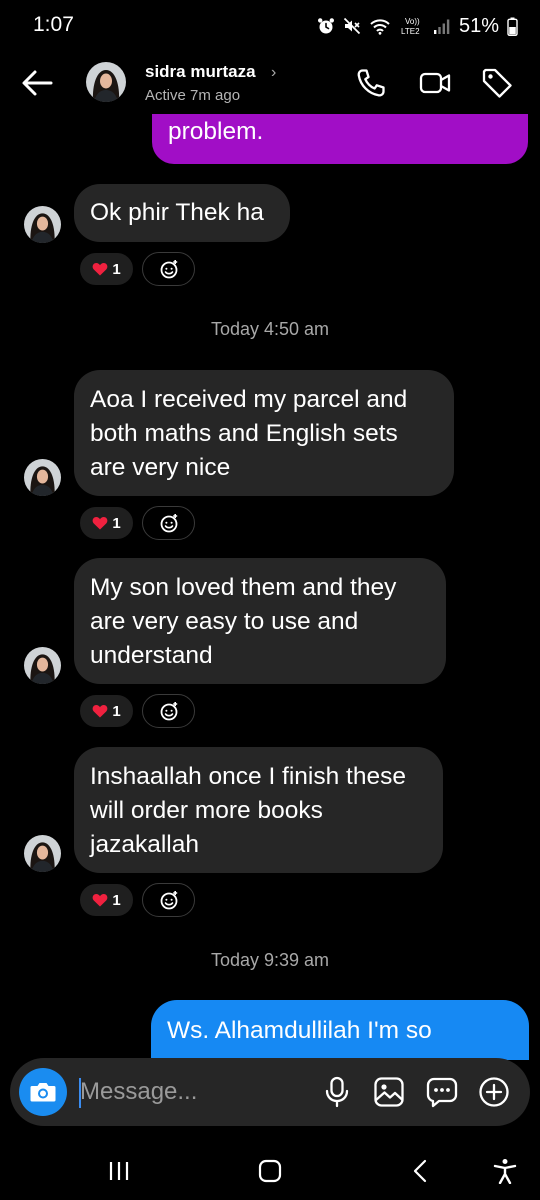  What do you see at coordinates (340, 139) in the screenshot?
I see `outgoing-message-bubble: problem.` at bounding box center [340, 139].